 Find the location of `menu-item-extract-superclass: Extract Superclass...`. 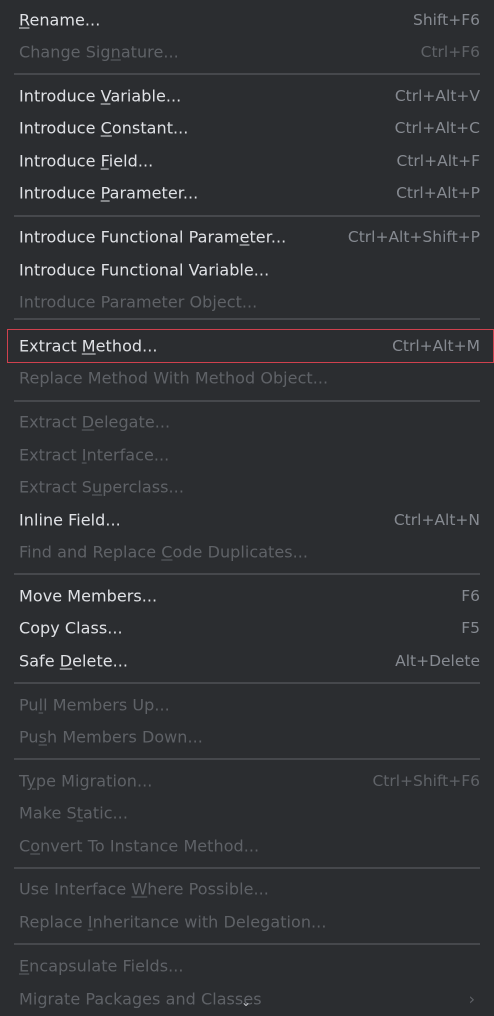

menu-item-extract-superclass: Extract Superclass... is located at coordinates (250, 487).